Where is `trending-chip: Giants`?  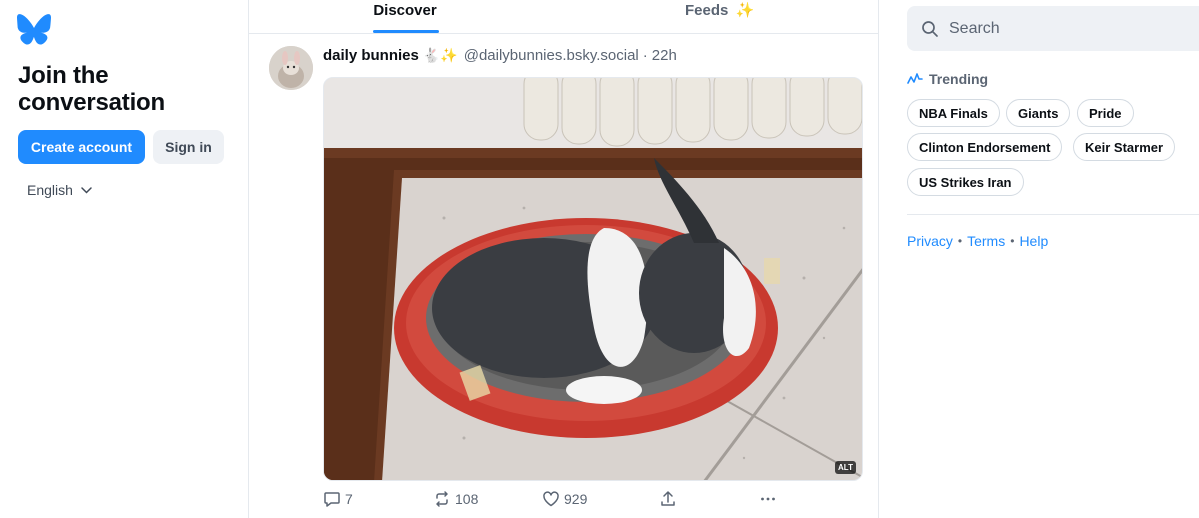 trending-chip: Giants is located at coordinates (1038, 113).